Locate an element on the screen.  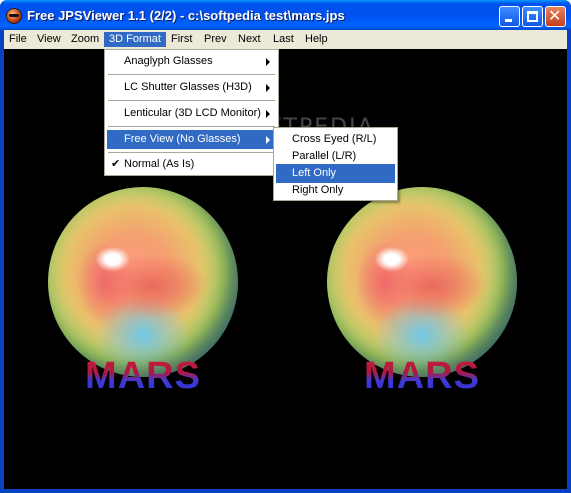
menu-item-lc-shutter: LC Shutter Glasses (H3D) is located at coordinates (191, 87).